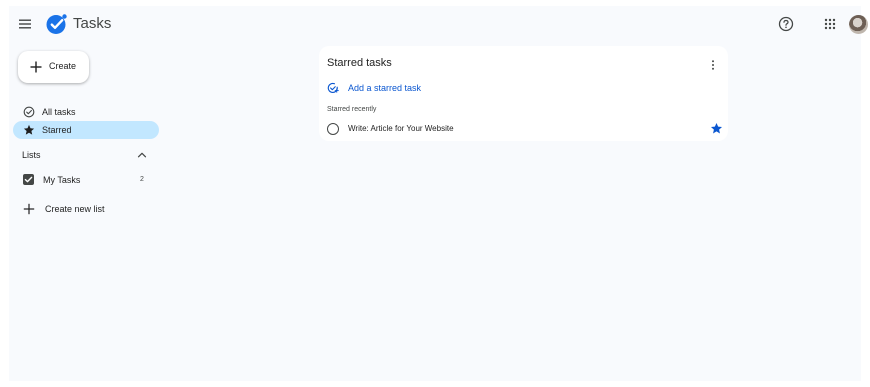 The width and height of the screenshot is (870, 387). I want to click on hamburger-menu-icon, so click(25, 24).